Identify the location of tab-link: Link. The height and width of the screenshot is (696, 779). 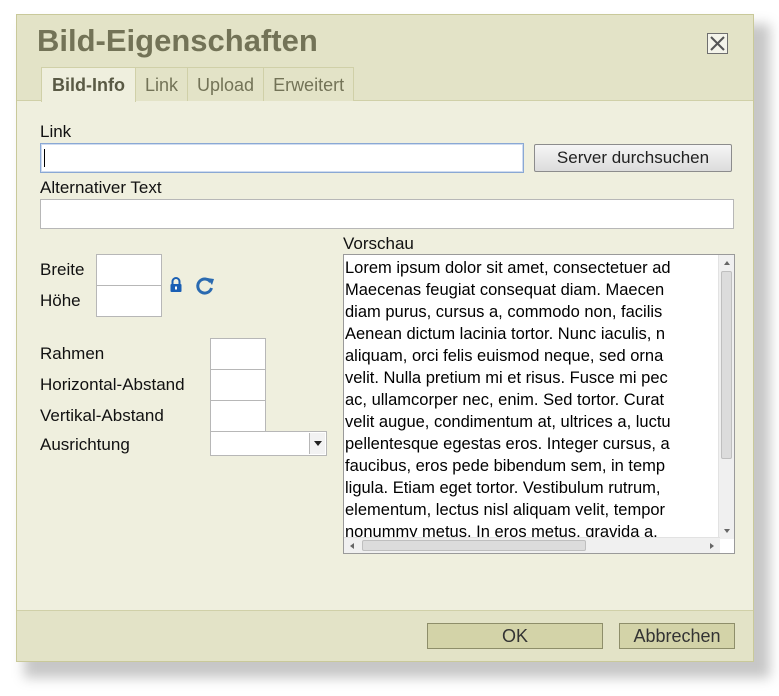
(161, 84).